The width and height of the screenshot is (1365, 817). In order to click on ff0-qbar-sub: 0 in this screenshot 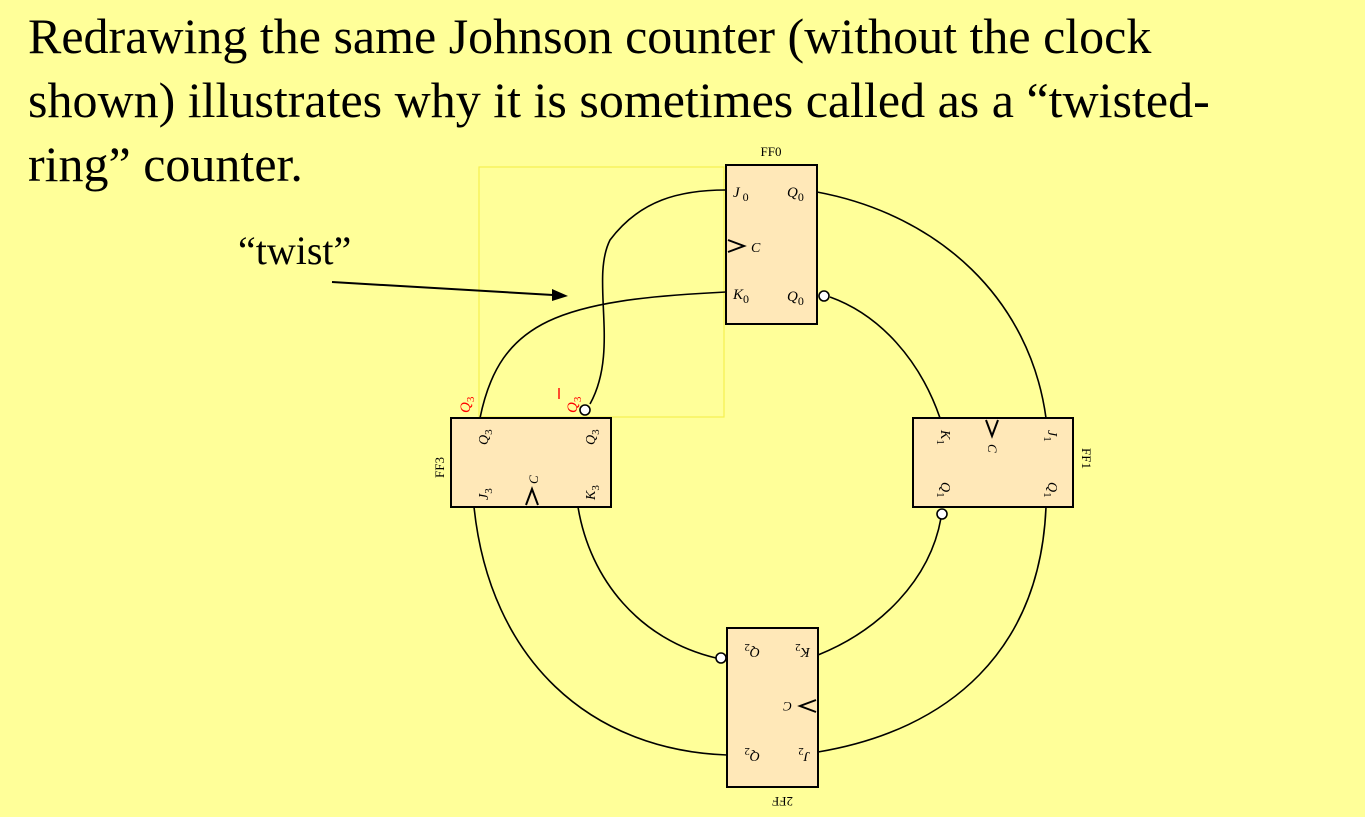, I will do `click(801, 301)`.